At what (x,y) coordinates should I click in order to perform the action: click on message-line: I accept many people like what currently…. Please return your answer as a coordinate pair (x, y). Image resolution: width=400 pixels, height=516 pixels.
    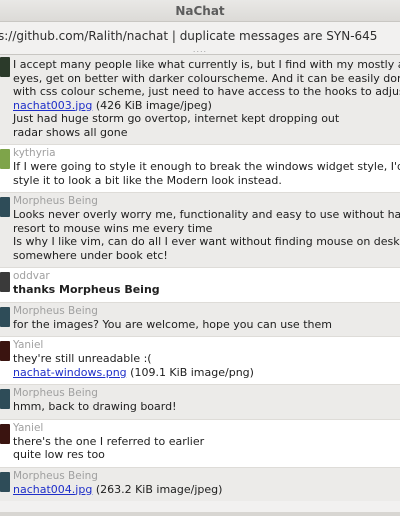
    Looking at the image, I should click on (206, 64).